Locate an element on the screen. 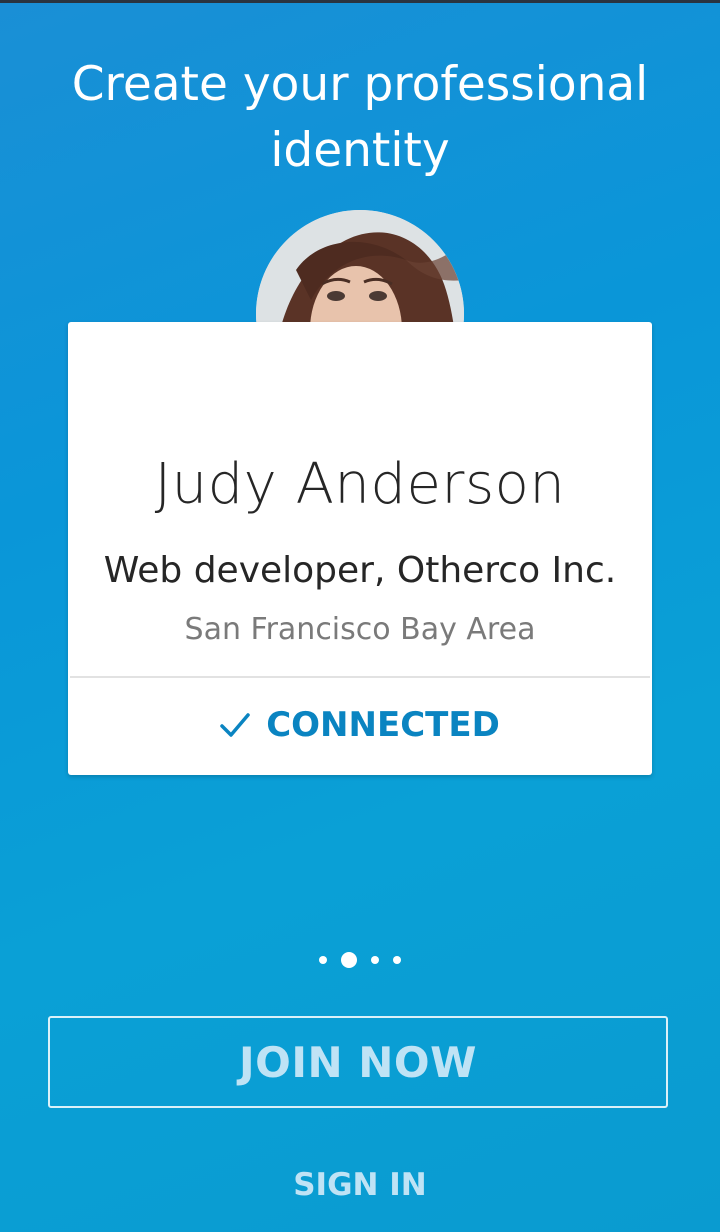 This screenshot has height=1232, width=720. profile-title: Web developer, Otherco Inc. is located at coordinates (360, 570).